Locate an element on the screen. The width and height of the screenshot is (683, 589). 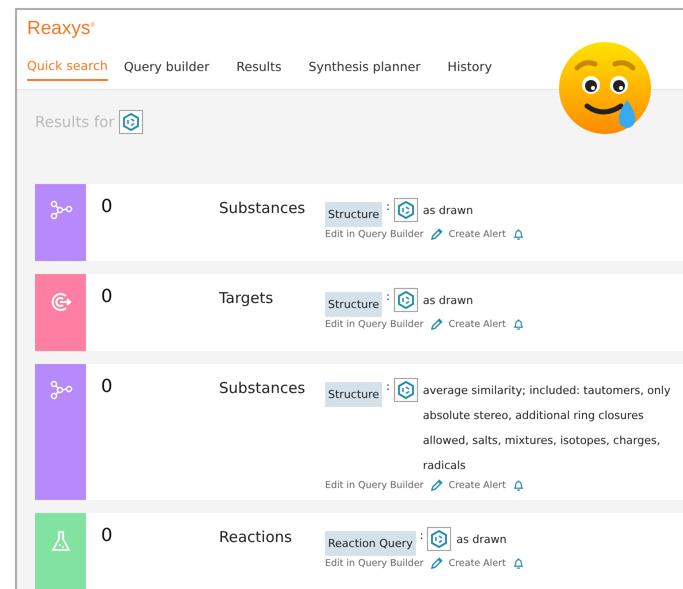
nav-tab: Query builder is located at coordinates (172, 67).